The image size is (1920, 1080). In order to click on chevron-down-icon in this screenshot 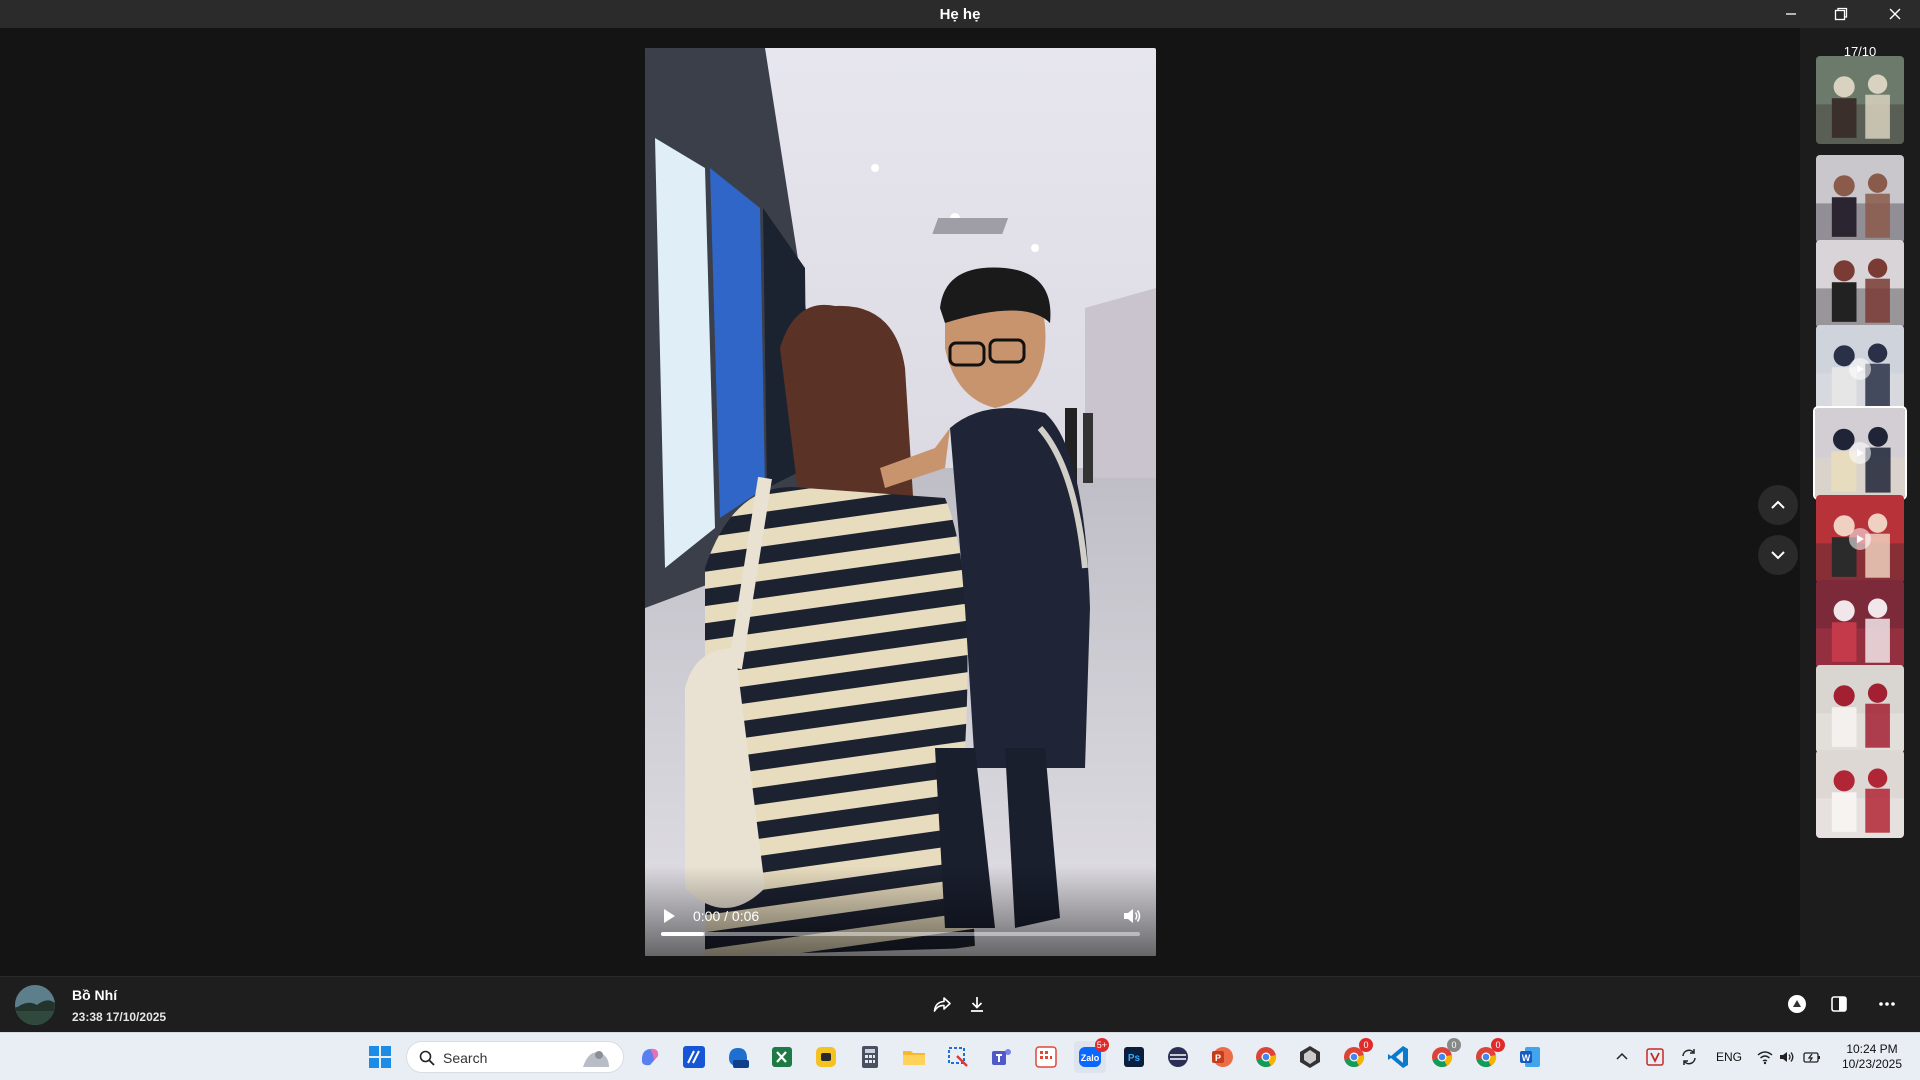, I will do `click(1778, 555)`.